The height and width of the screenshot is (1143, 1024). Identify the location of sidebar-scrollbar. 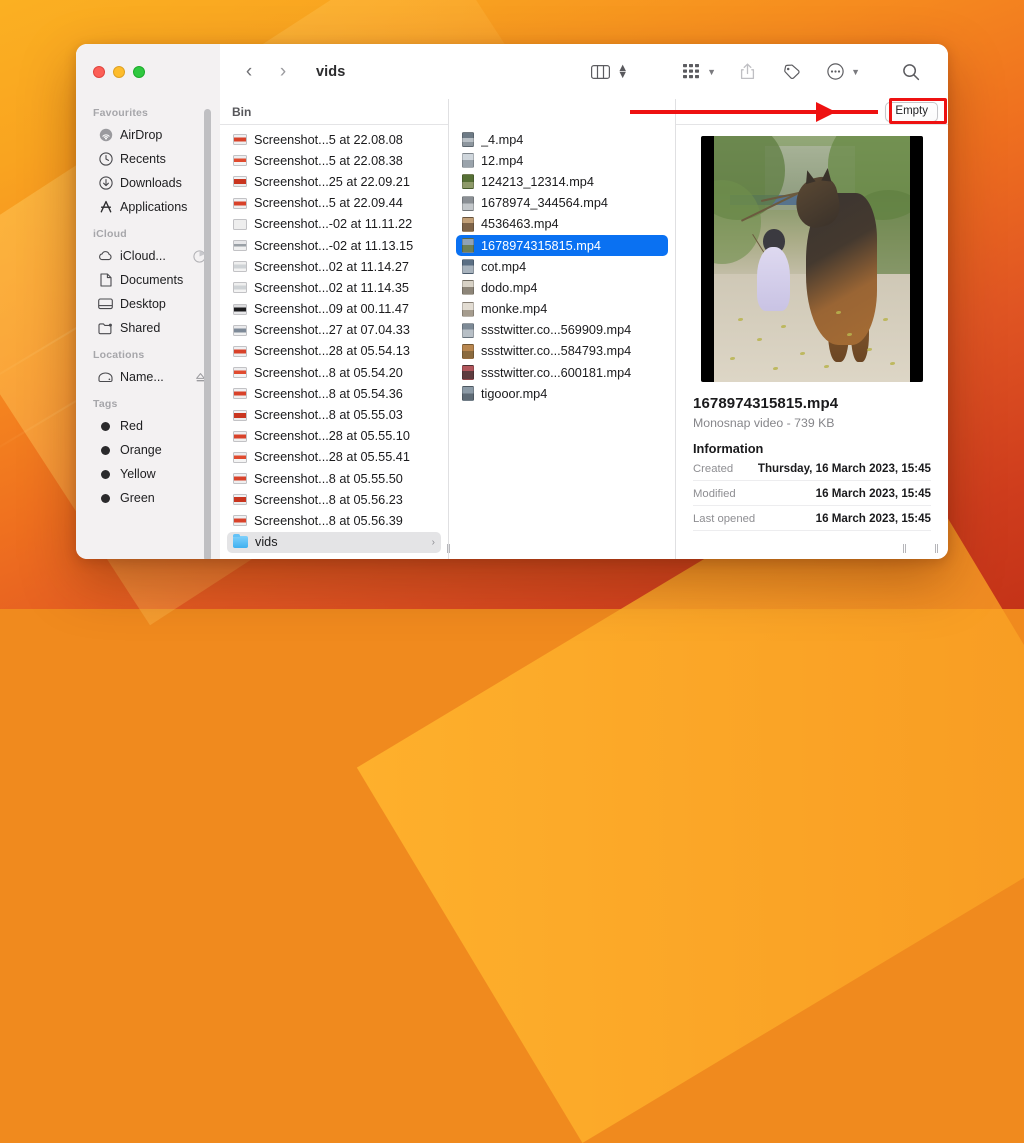
(207, 334).